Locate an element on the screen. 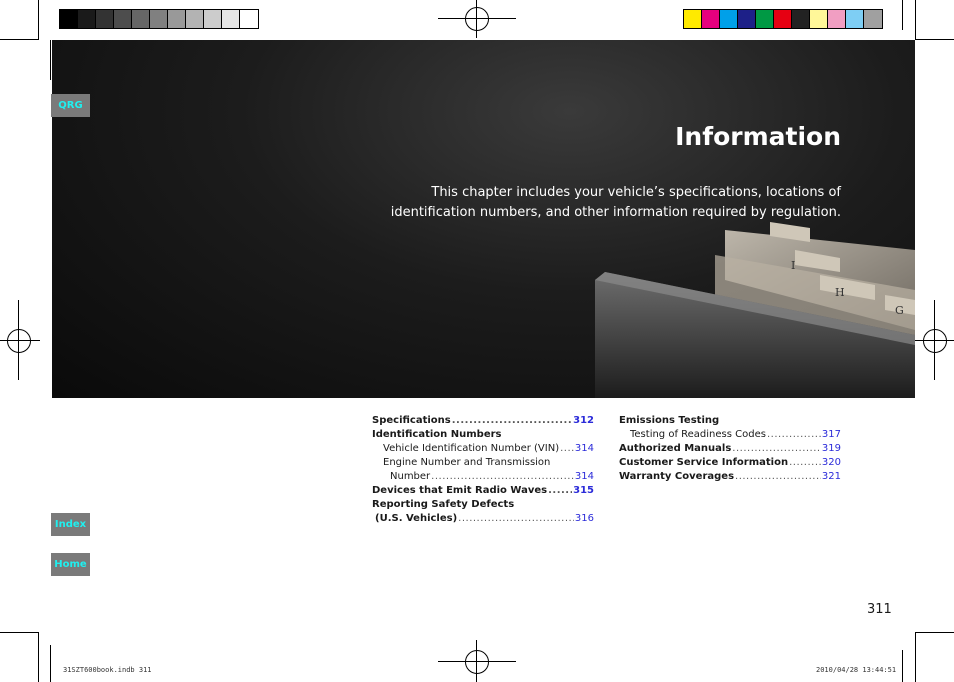 The image size is (954, 682). home-tab: Home is located at coordinates (70, 564).